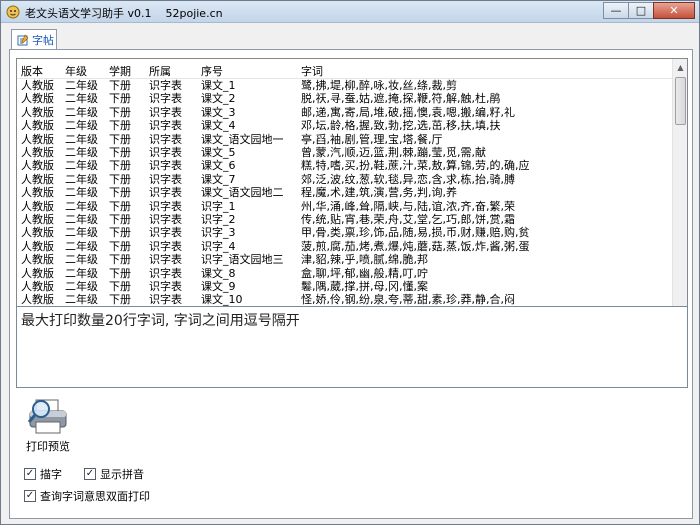 Image resolution: width=700 pixels, height=525 pixels. I want to click on table-row: 人教版 二年级 下册 识字表 识字_语文园地三 津,貂,辣,乎,喷,腻,绵,脆,邦, so click(345, 259).